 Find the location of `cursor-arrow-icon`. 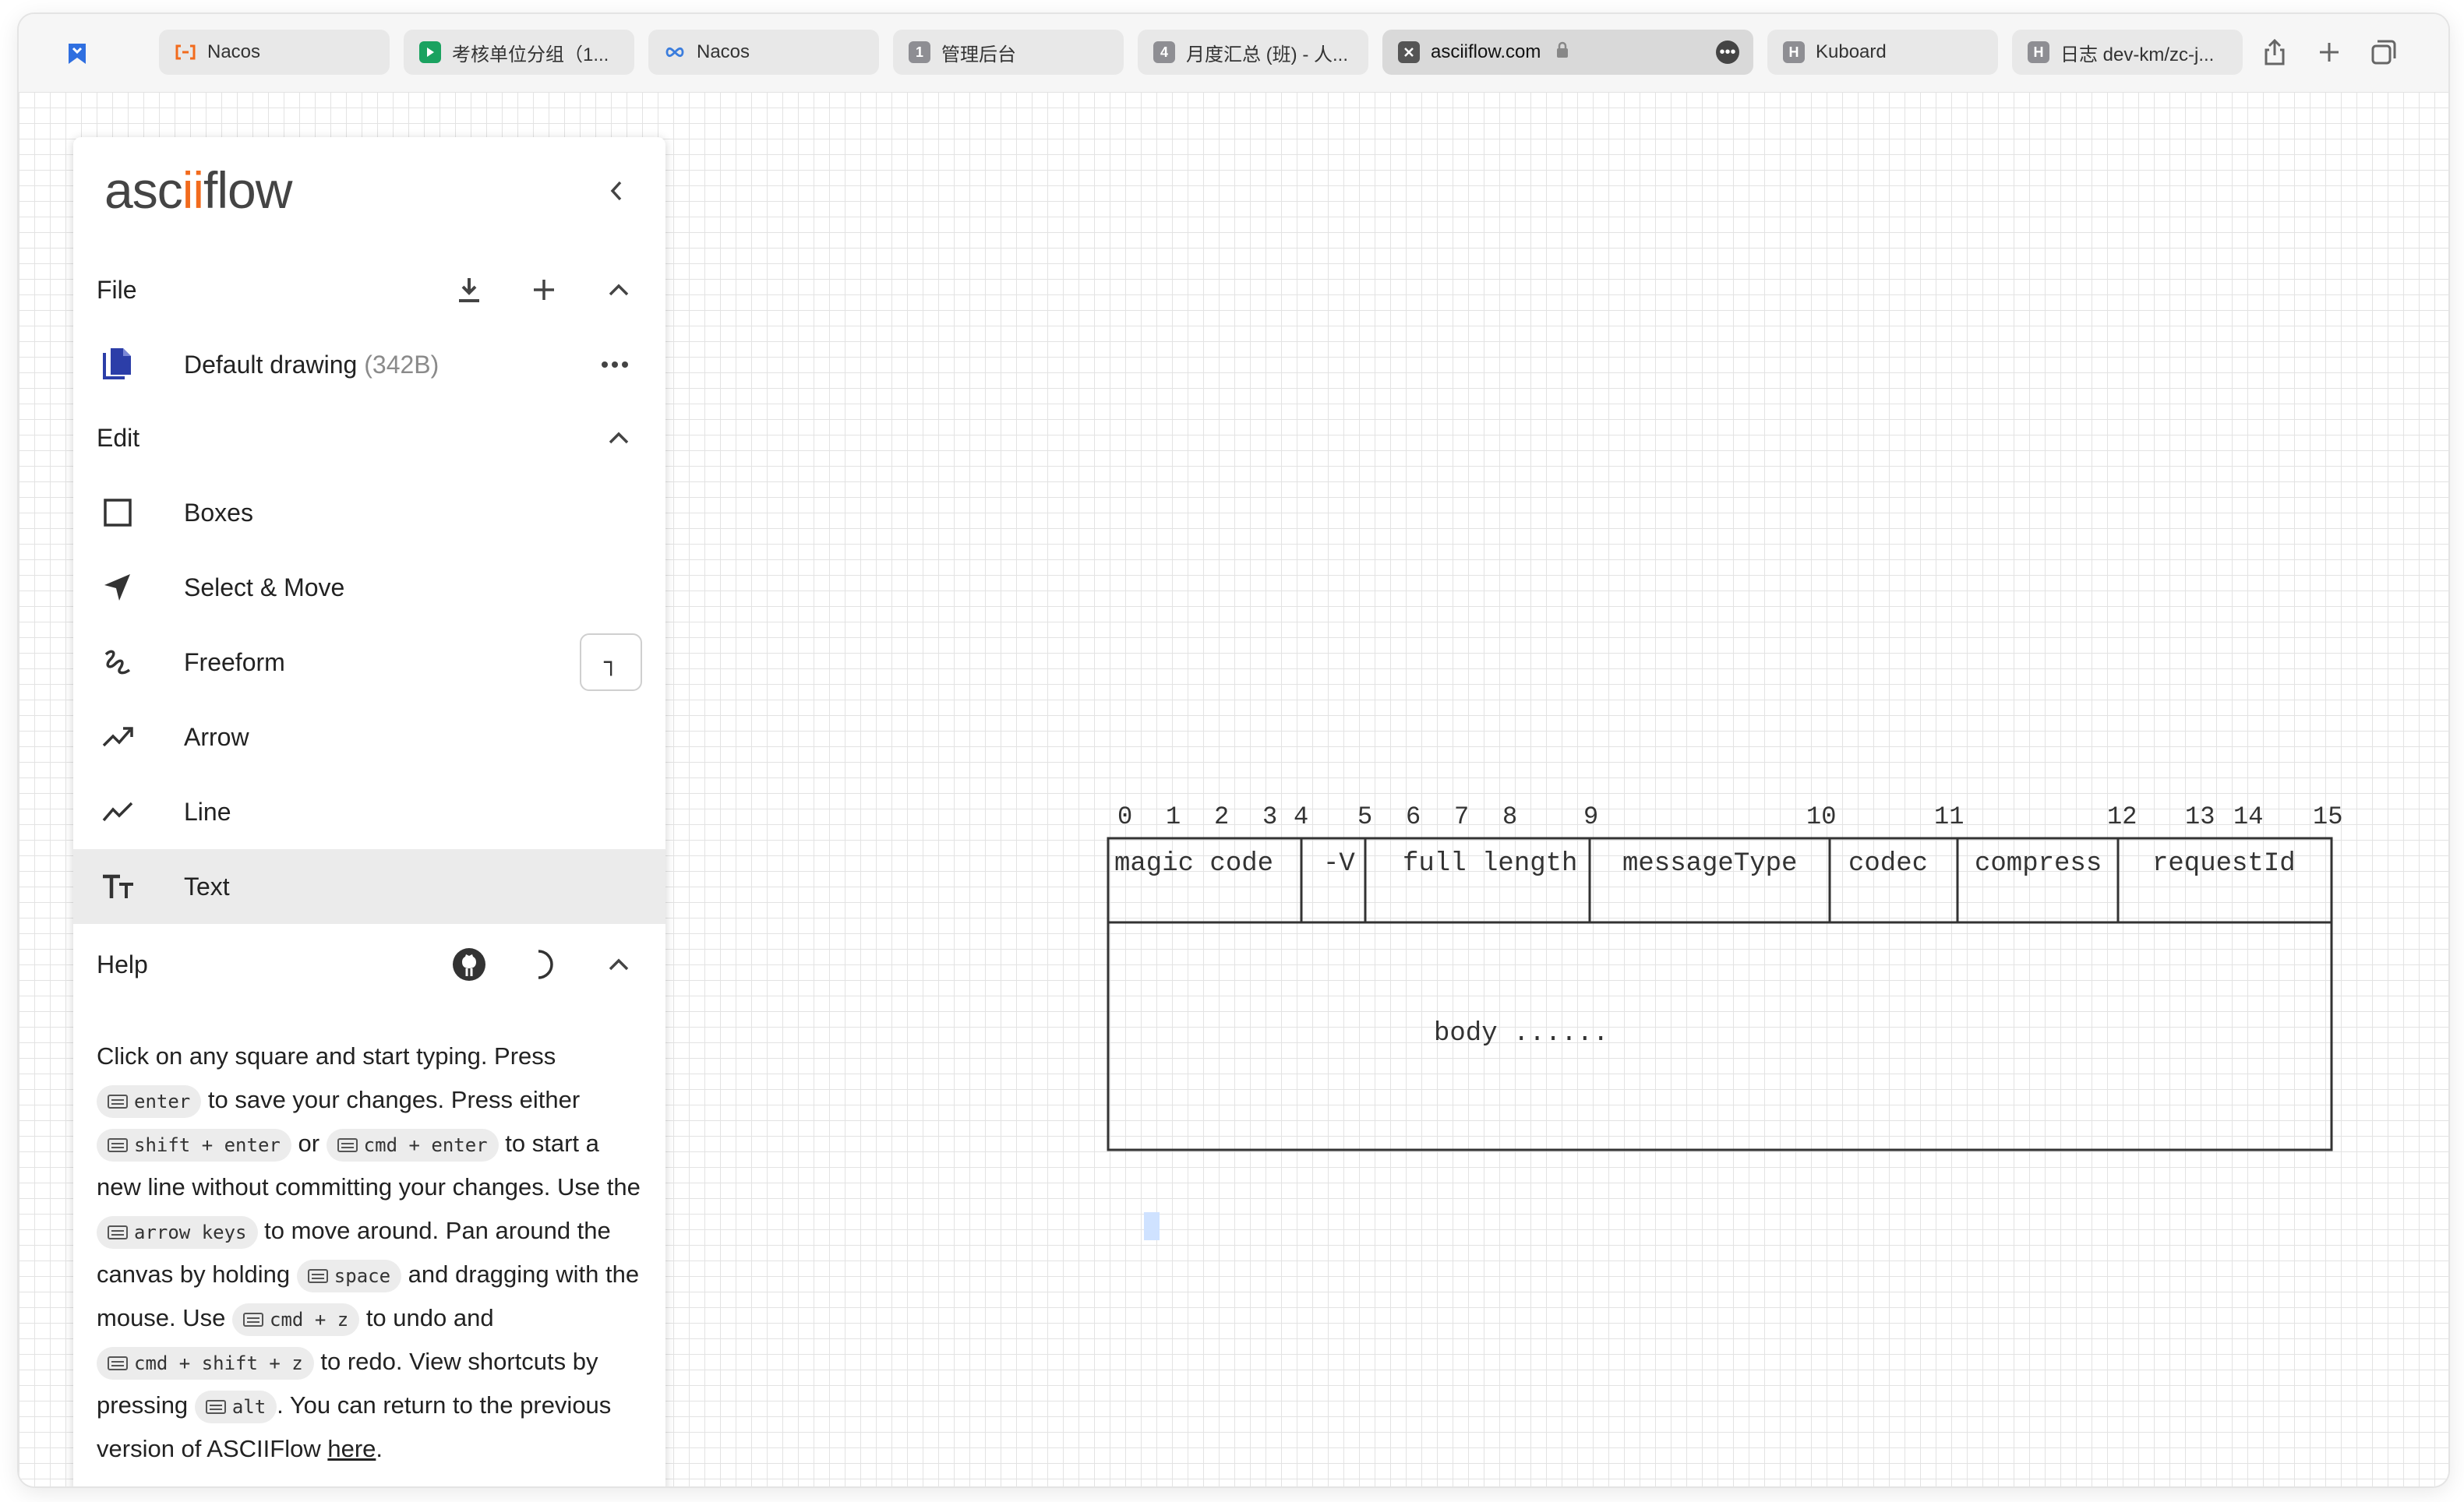

cursor-arrow-icon is located at coordinates (118, 587).